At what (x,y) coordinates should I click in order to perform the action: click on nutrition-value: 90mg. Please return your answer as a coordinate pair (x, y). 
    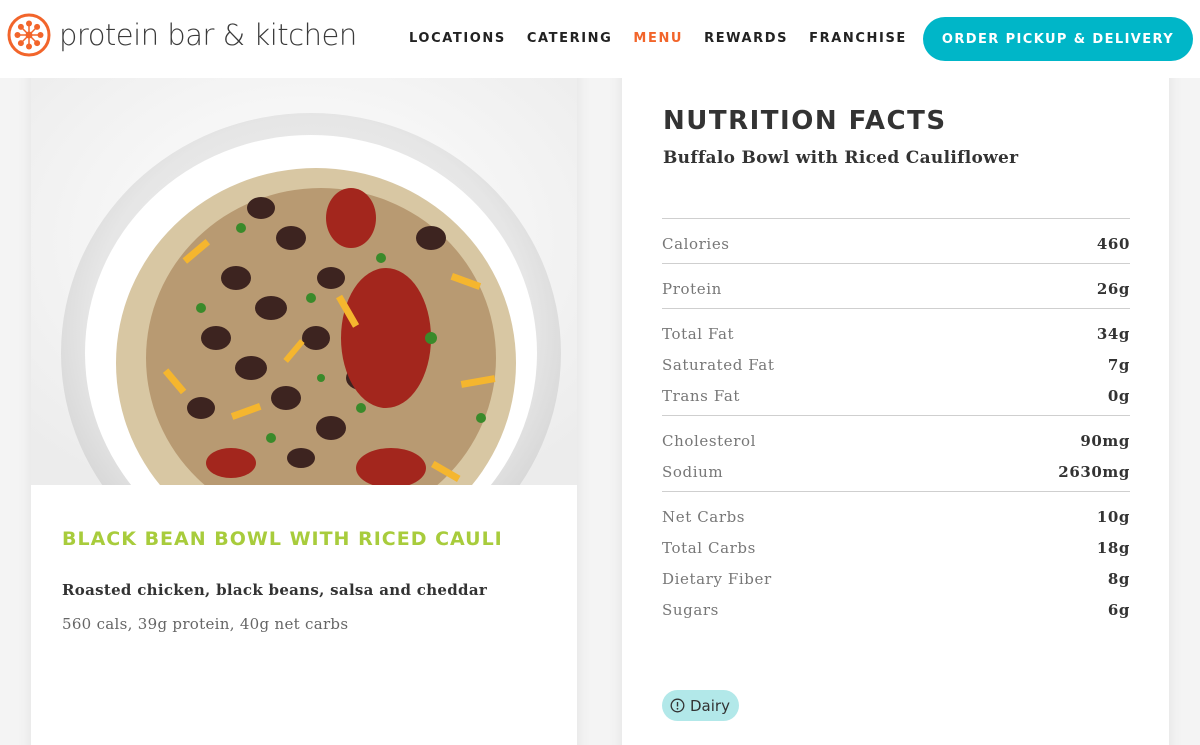
    Looking at the image, I should click on (1105, 440).